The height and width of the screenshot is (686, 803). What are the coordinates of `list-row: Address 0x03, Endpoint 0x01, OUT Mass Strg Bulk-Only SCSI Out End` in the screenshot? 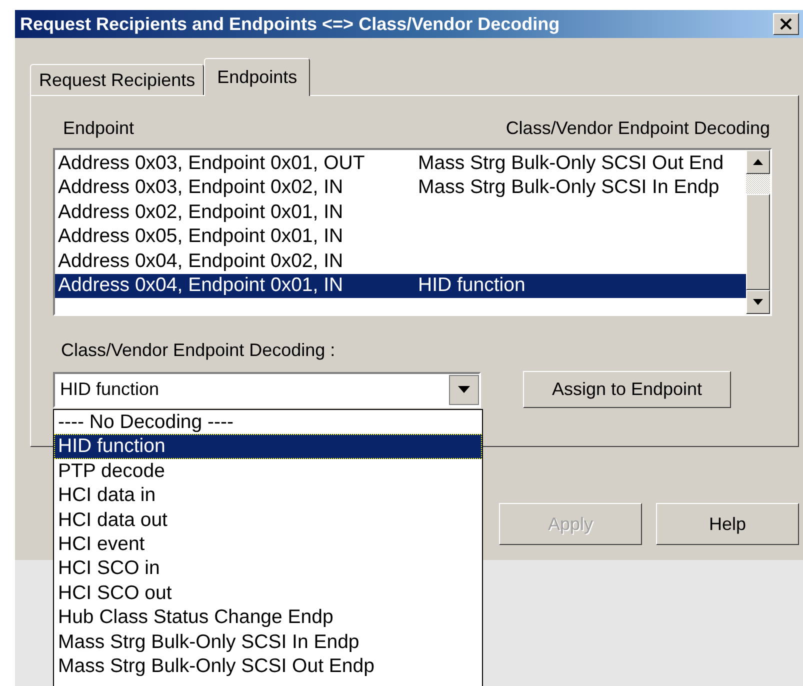 It's located at (400, 163).